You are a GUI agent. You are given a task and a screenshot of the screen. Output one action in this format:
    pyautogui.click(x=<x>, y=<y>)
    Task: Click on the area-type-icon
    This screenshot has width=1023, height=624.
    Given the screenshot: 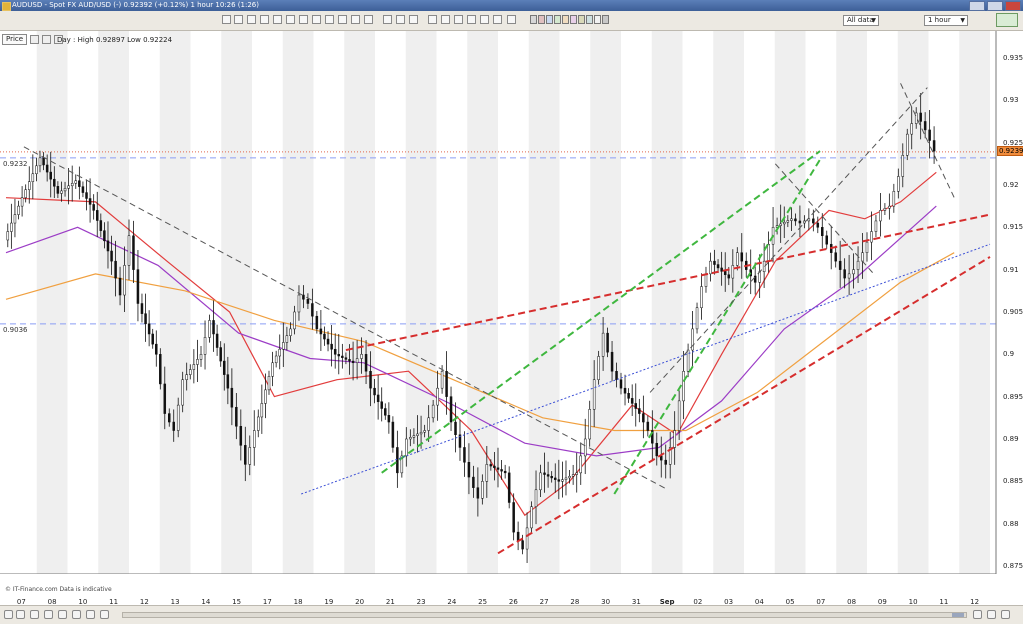 What is the action you would take?
    pyautogui.click(x=90, y=614)
    